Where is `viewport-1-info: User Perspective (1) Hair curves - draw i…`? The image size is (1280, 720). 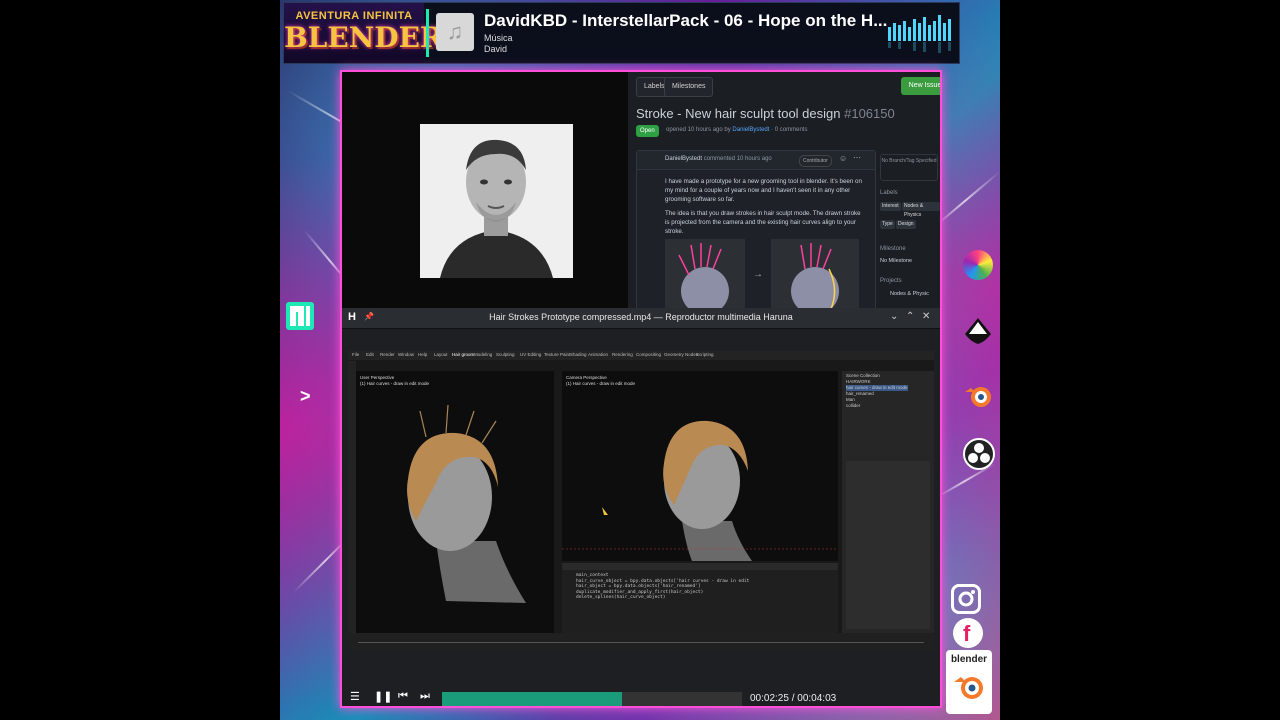
viewport-1-info: User Perspective (1) Hair curves - draw i… is located at coordinates (394, 381).